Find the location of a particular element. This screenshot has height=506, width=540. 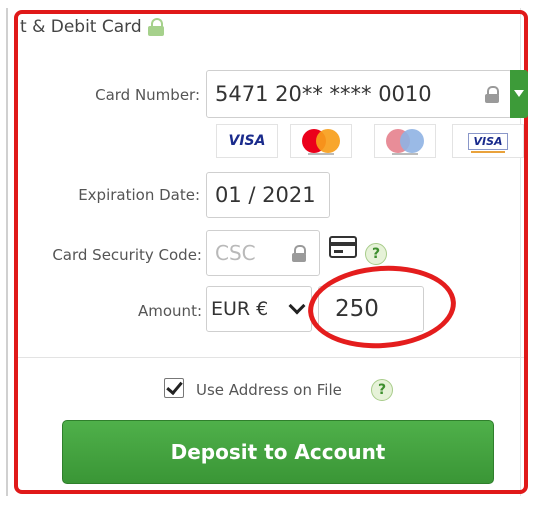

visa-logo: VISA is located at coordinates (247, 141).